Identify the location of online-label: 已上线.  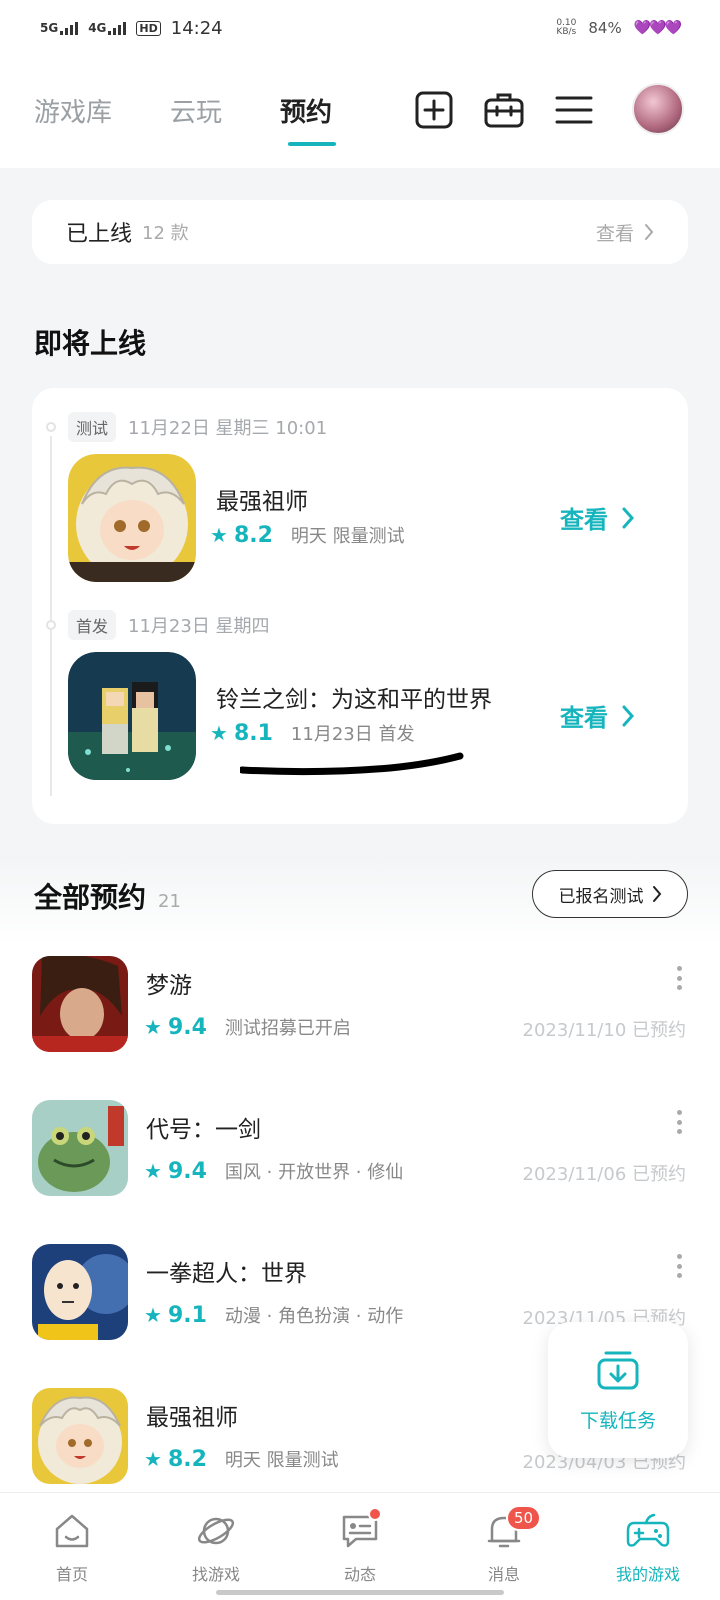
(99, 234).